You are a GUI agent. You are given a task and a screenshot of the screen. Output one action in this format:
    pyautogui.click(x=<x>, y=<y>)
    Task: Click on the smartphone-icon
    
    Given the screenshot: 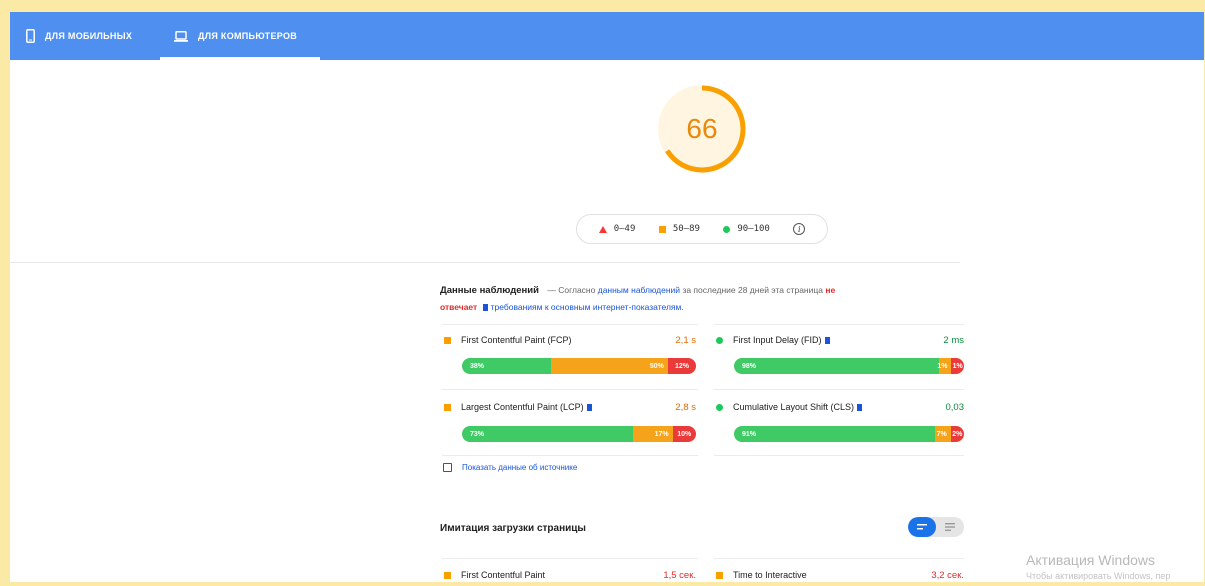 What is the action you would take?
    pyautogui.click(x=30, y=36)
    